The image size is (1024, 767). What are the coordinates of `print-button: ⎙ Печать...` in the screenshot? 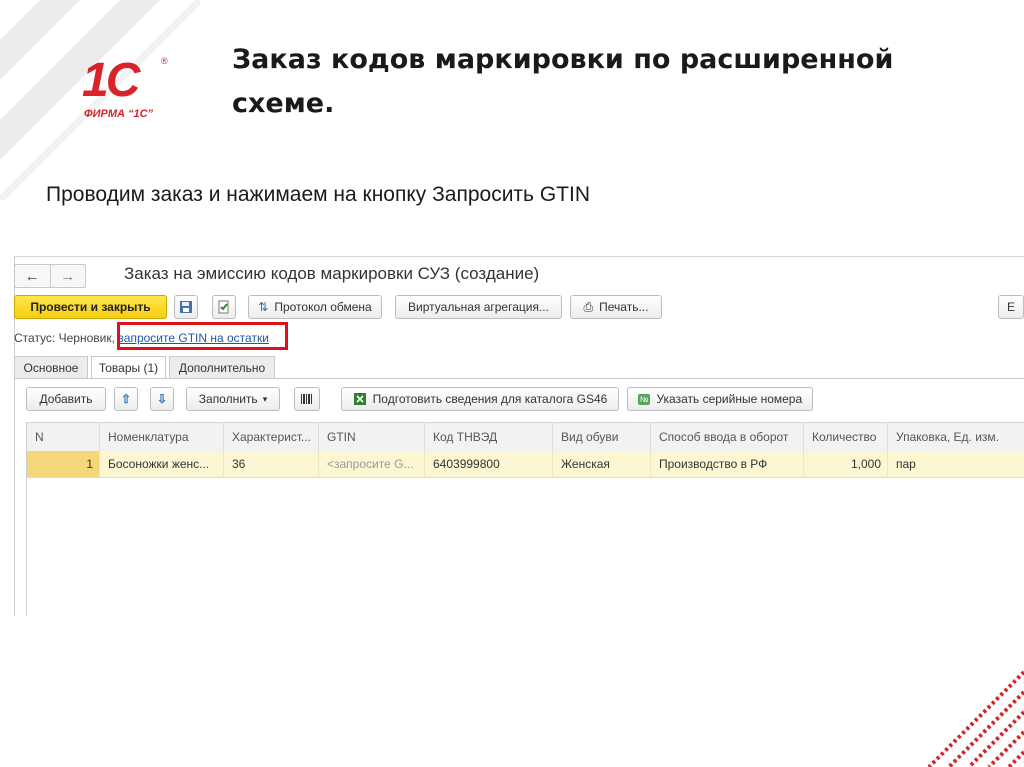 It's located at (616, 307).